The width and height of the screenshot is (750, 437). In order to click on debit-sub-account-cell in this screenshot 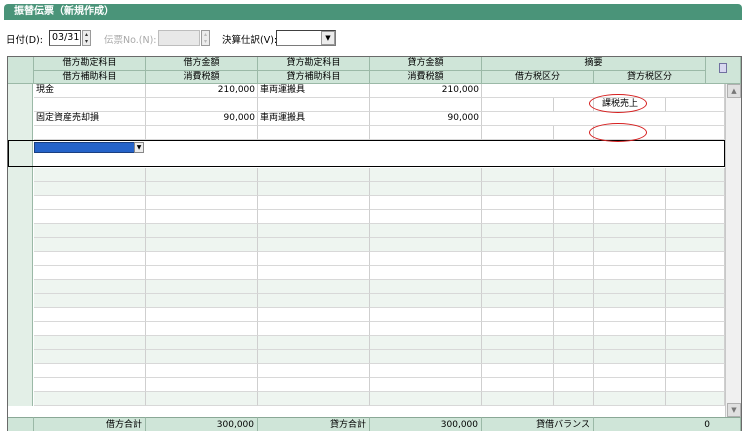, I will do `click(90, 133)`.